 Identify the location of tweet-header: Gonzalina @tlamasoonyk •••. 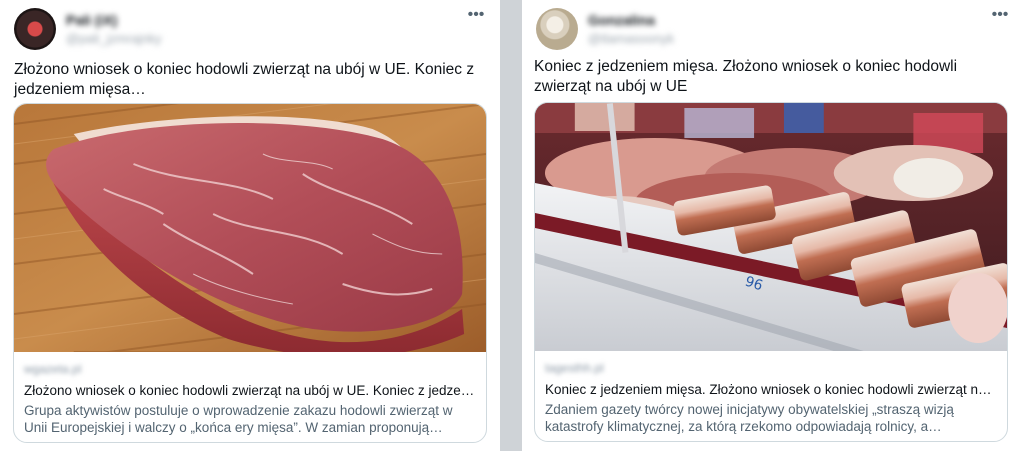
(774, 28).